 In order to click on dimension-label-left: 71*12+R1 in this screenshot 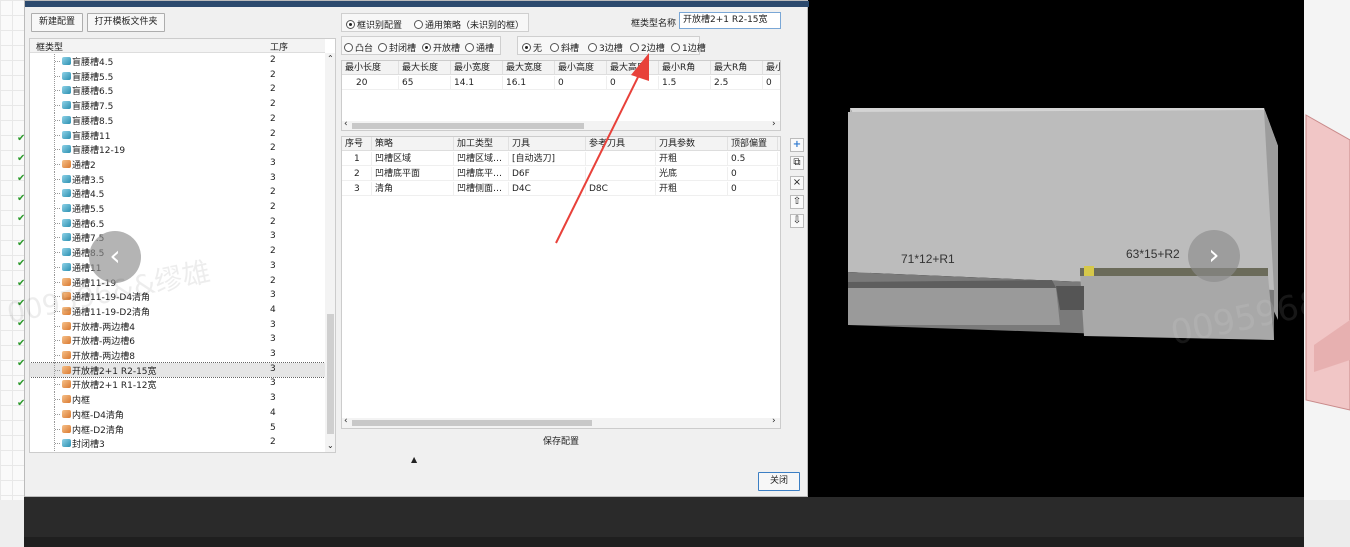, I will do `click(928, 259)`.